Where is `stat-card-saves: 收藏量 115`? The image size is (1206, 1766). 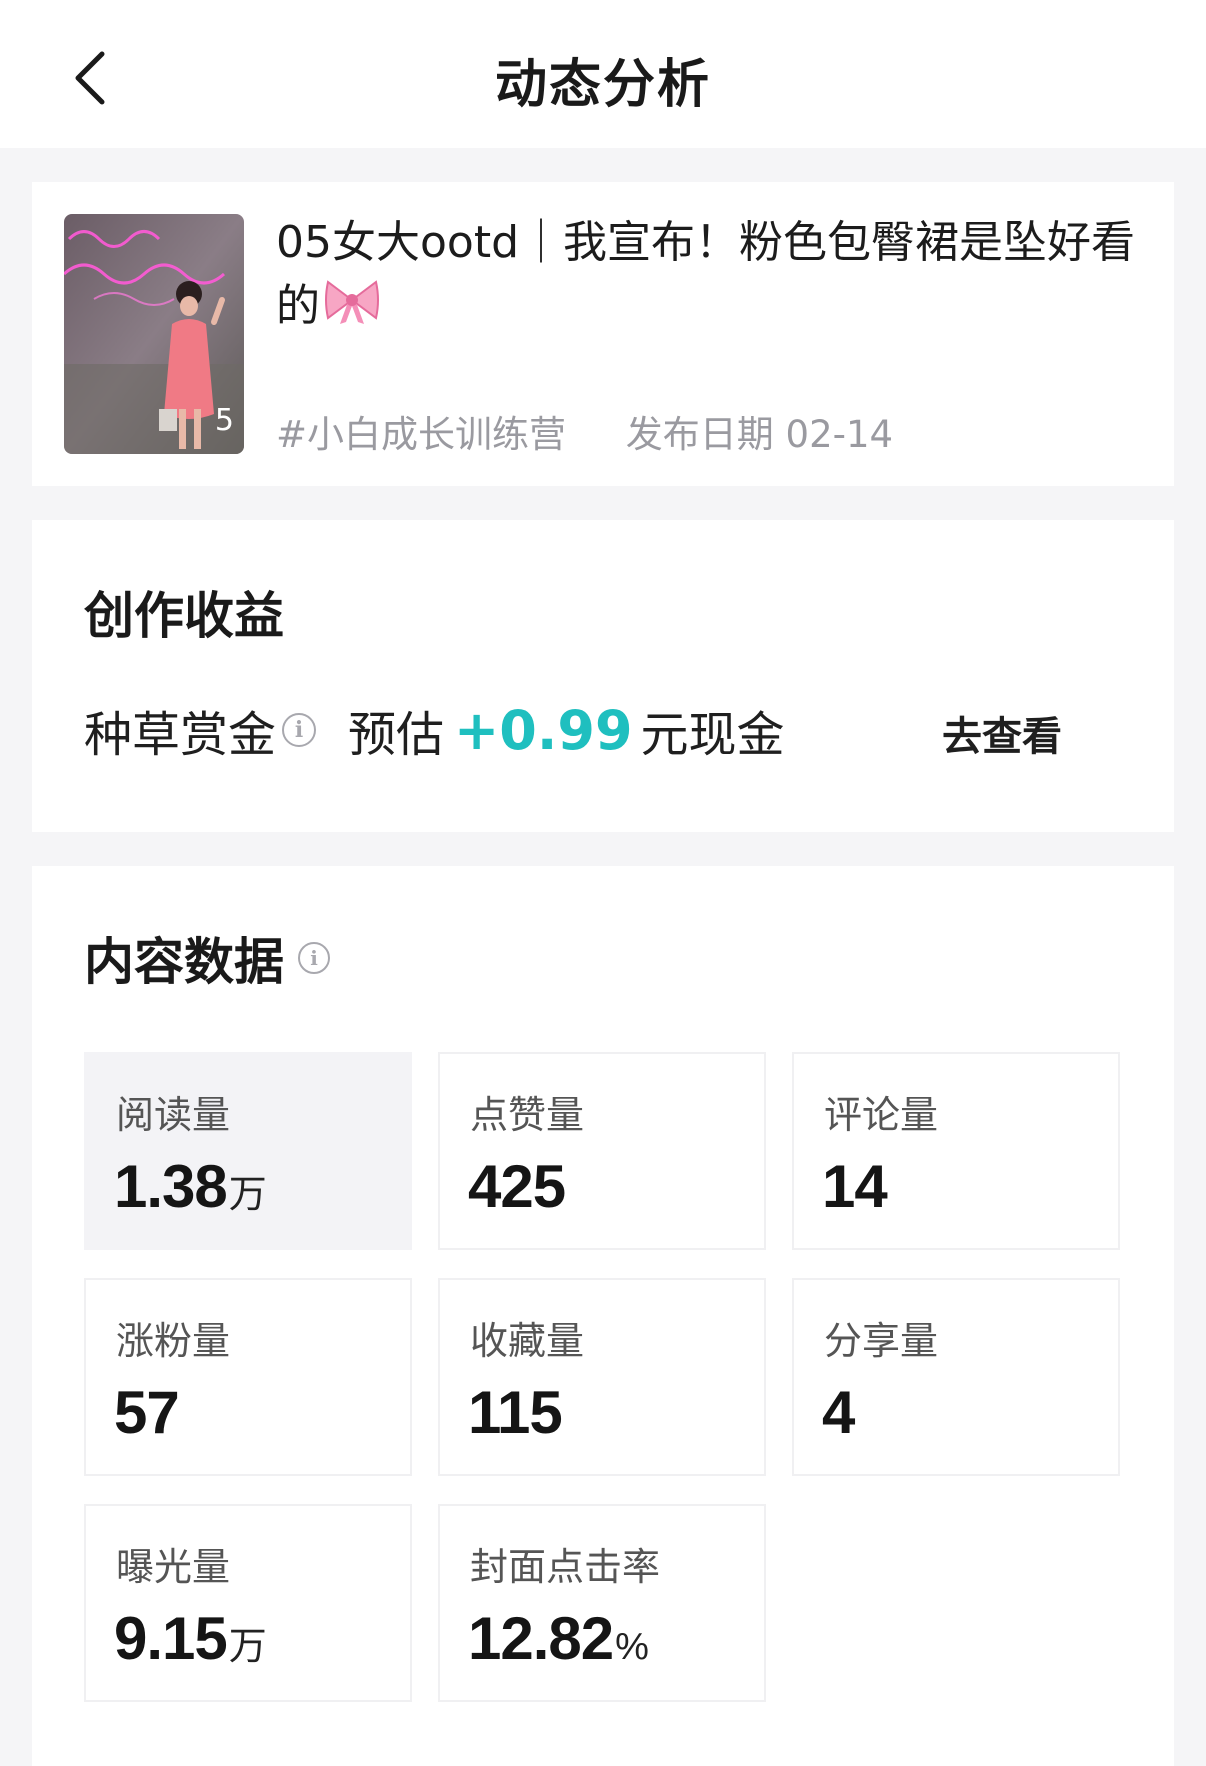 stat-card-saves: 收藏量 115 is located at coordinates (602, 1377).